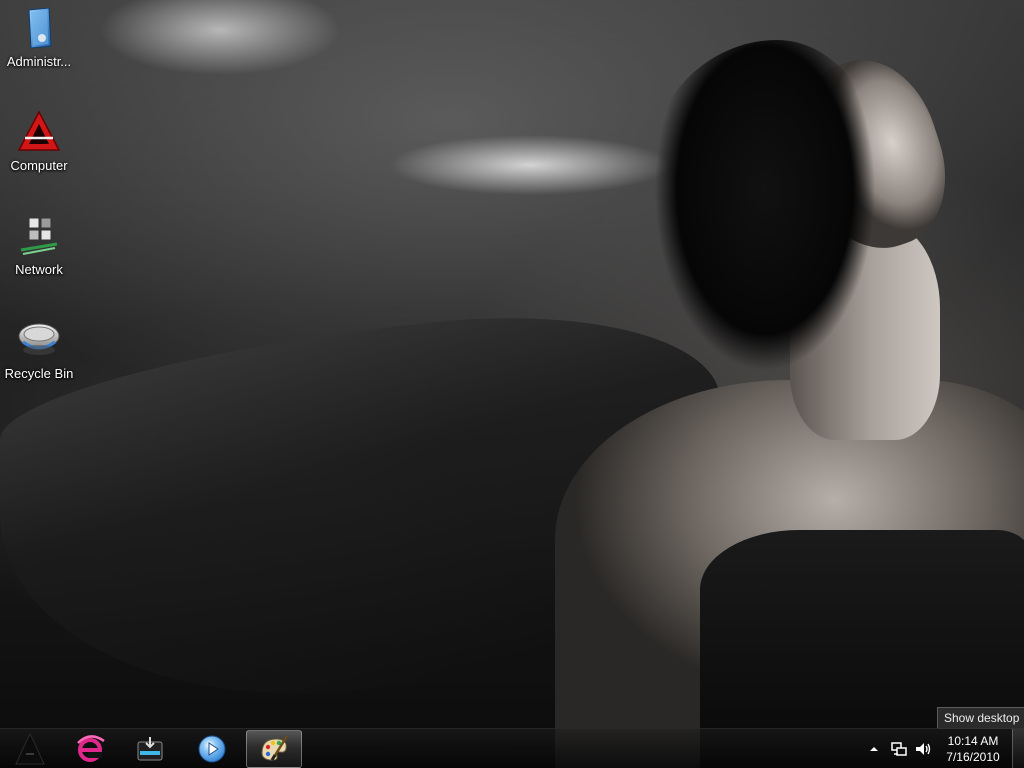  Describe the element at coordinates (973, 749) in the screenshot. I see `tray-clock: 10:14 AM 7/16/2010` at that location.